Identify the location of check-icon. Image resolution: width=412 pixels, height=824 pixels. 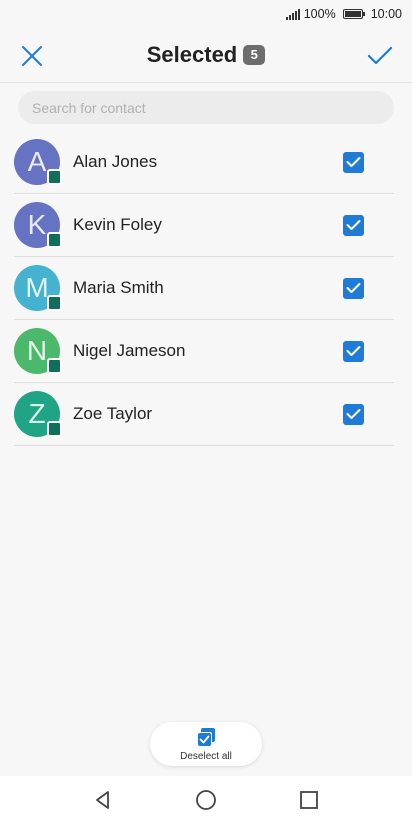
(380, 55).